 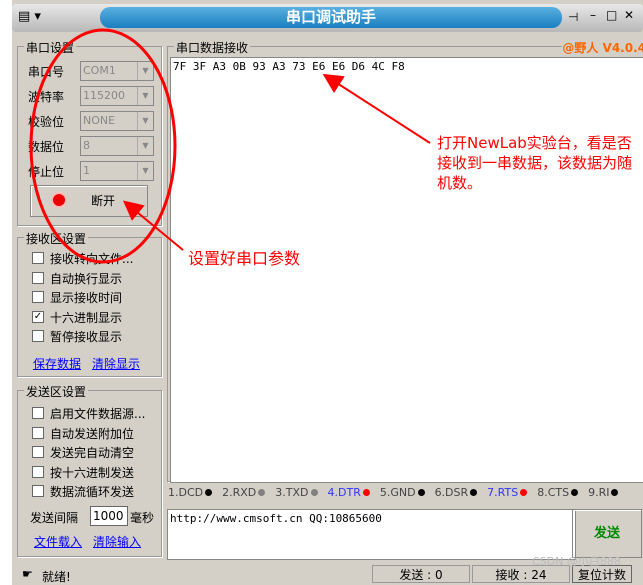 What do you see at coordinates (103, 146) in the screenshot?
I see `highlight-ellipse` at bounding box center [103, 146].